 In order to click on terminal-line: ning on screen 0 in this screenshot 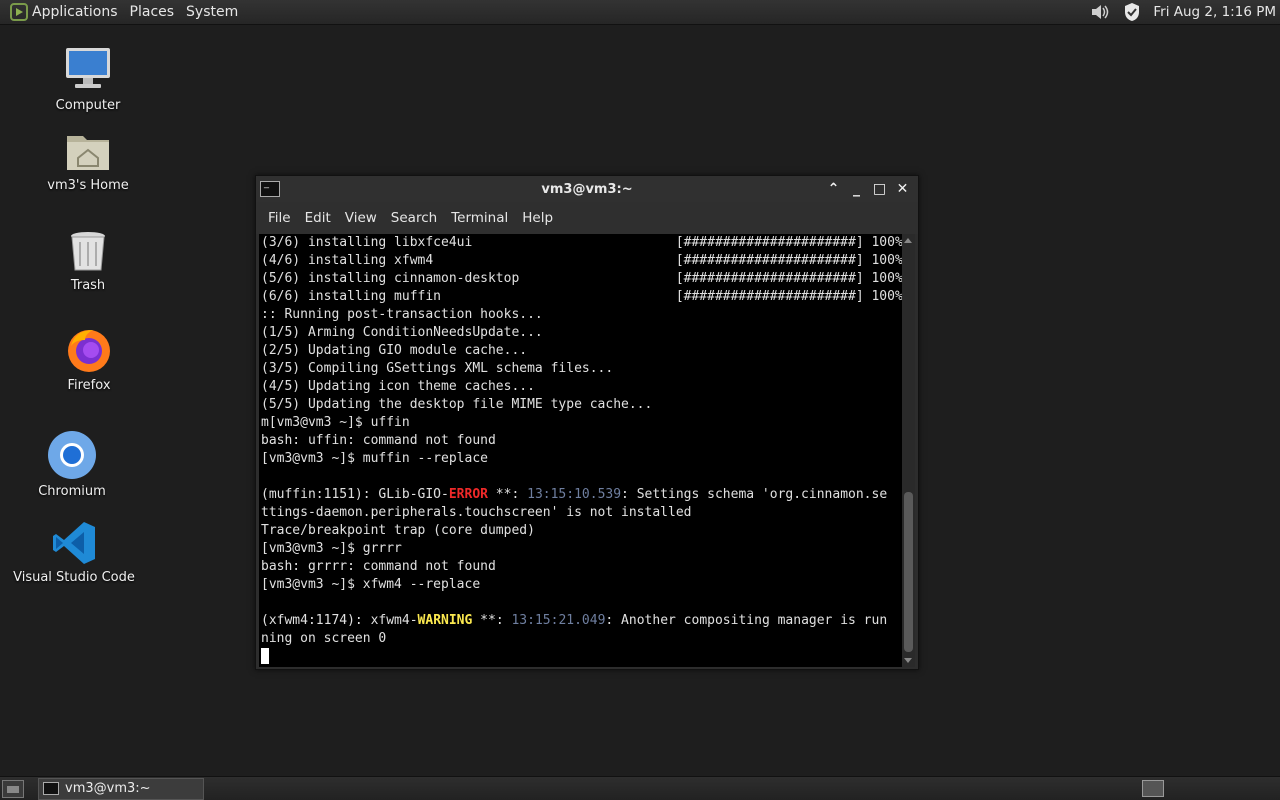, I will do `click(324, 638)`.